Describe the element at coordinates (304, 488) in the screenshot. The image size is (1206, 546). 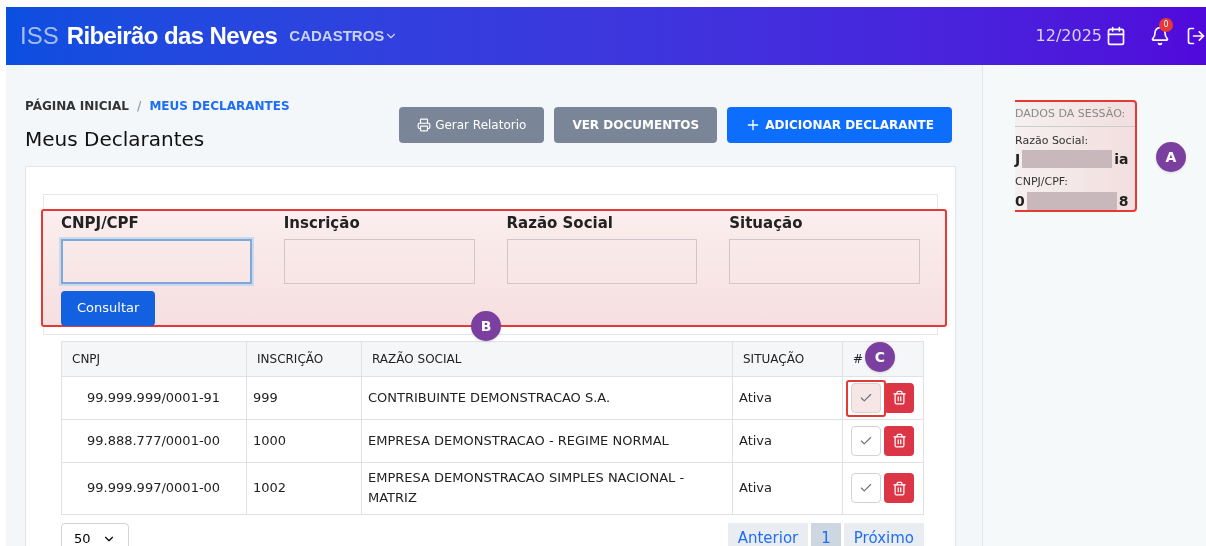
I see `table-cell: 1002` at that location.